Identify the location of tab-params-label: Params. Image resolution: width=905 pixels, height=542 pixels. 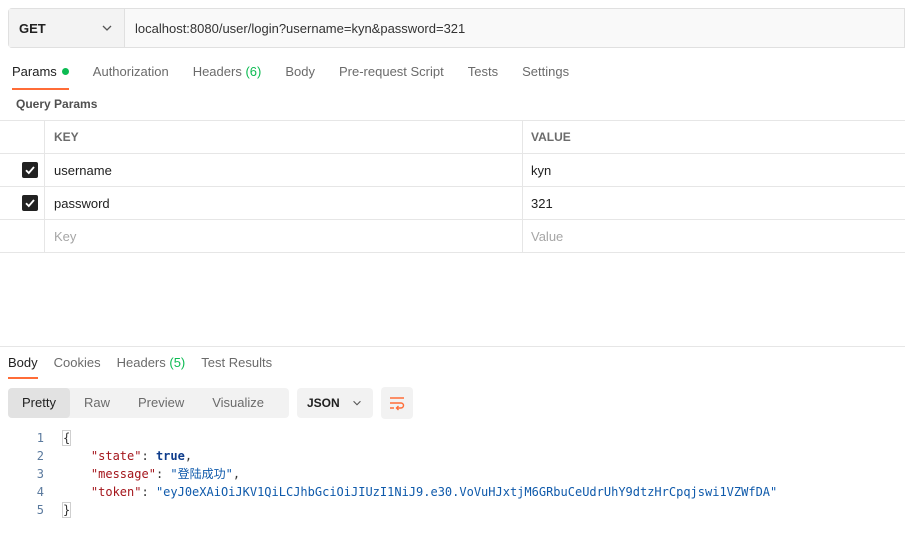
(34, 71).